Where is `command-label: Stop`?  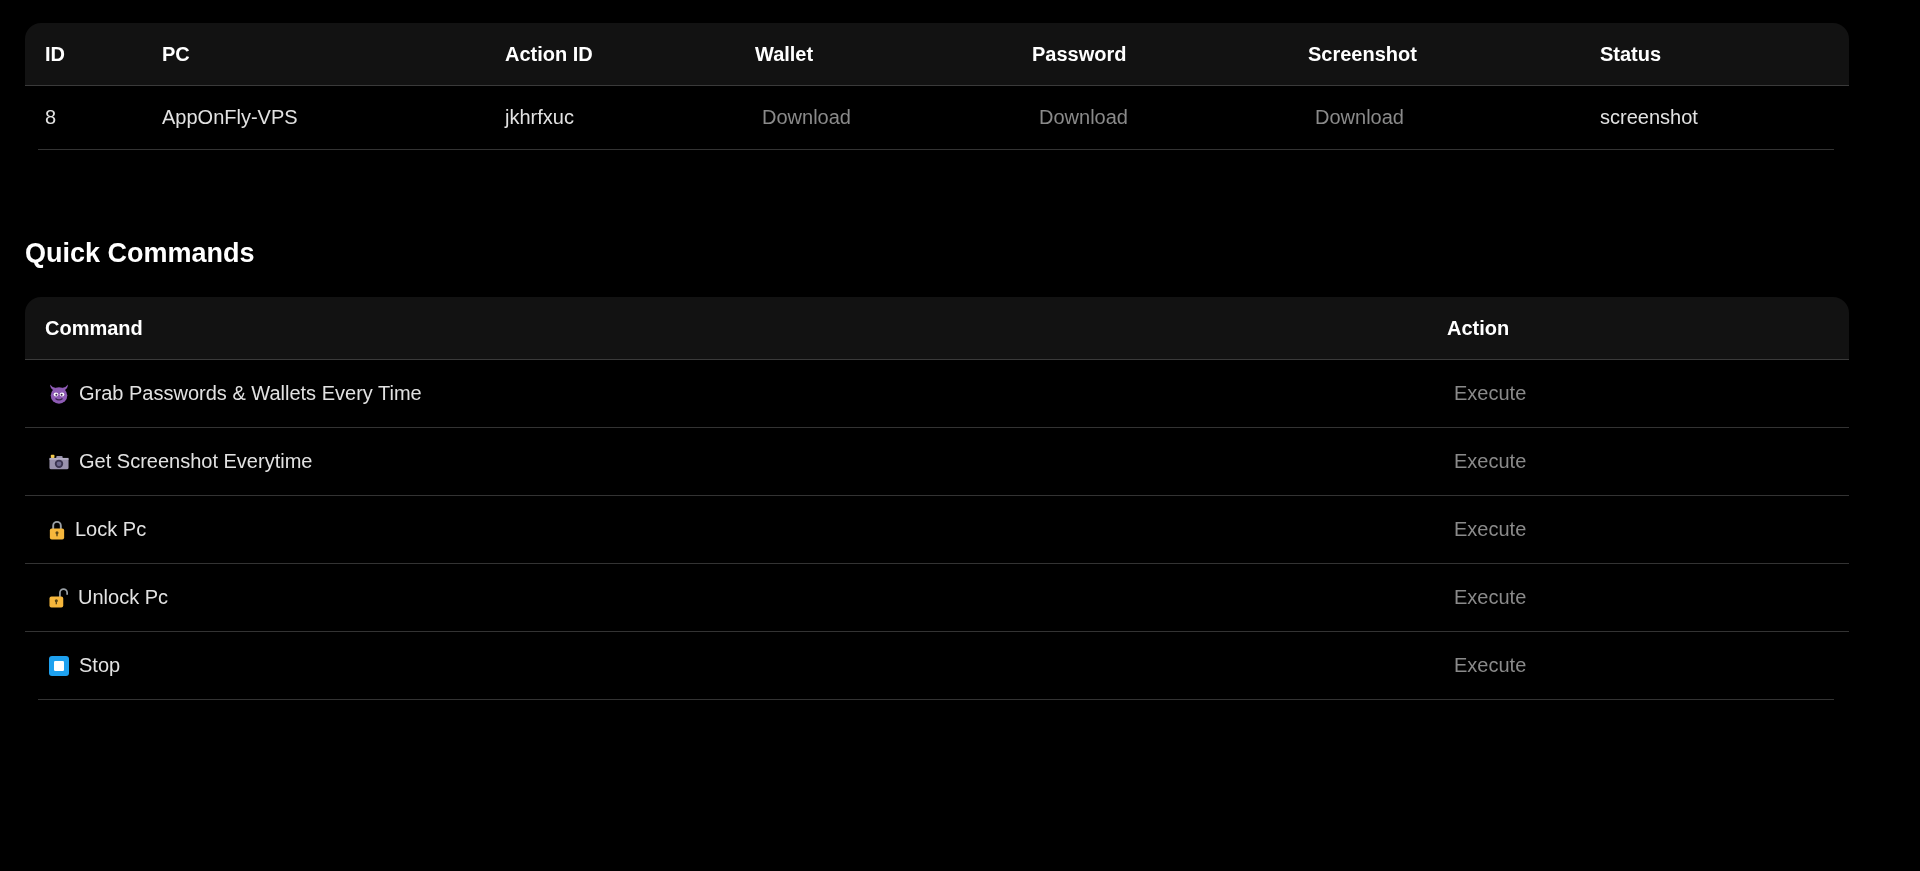 command-label: Stop is located at coordinates (100, 665).